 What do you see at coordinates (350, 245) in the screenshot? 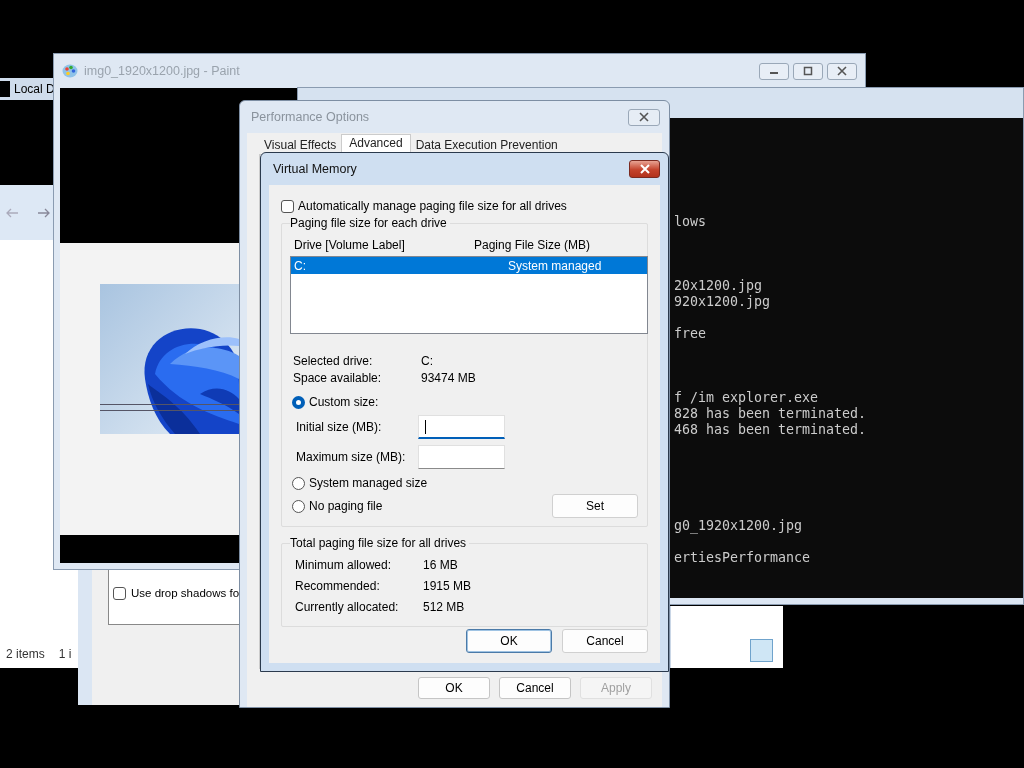
I see `column-header: Drive [Volume Label]` at bounding box center [350, 245].